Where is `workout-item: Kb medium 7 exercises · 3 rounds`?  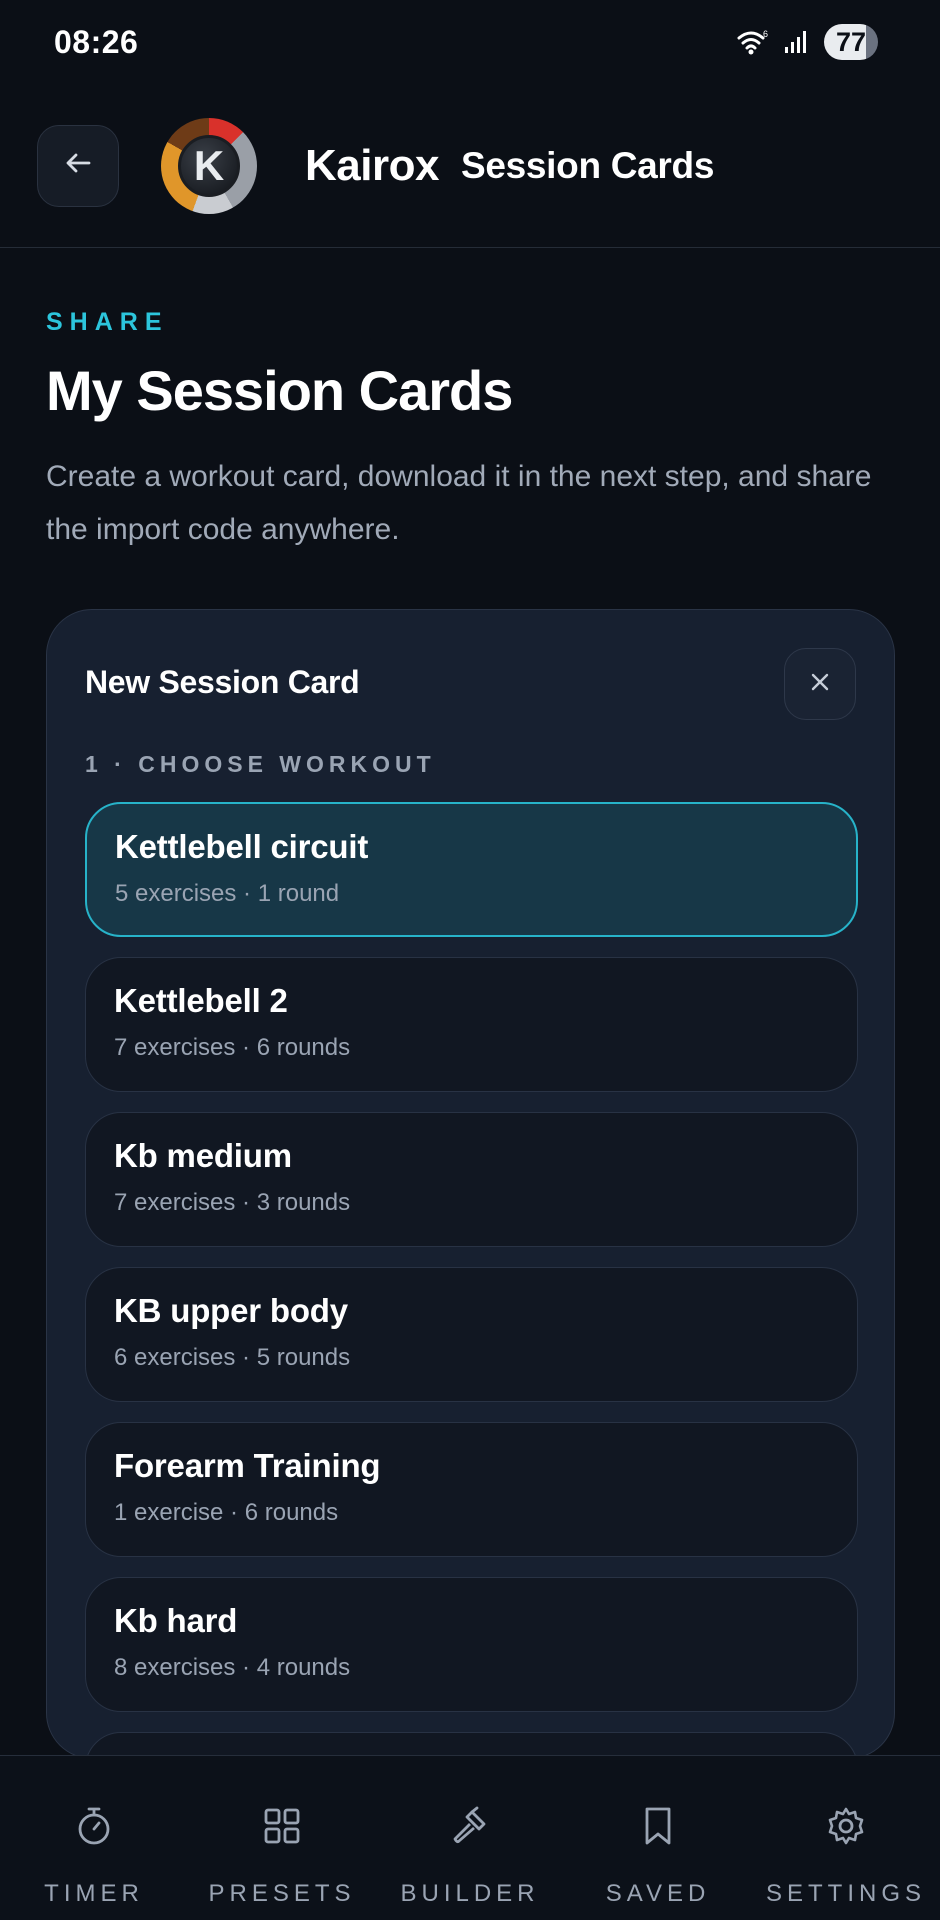
workout-item: Kb medium 7 exercises · 3 rounds is located at coordinates (471, 1179).